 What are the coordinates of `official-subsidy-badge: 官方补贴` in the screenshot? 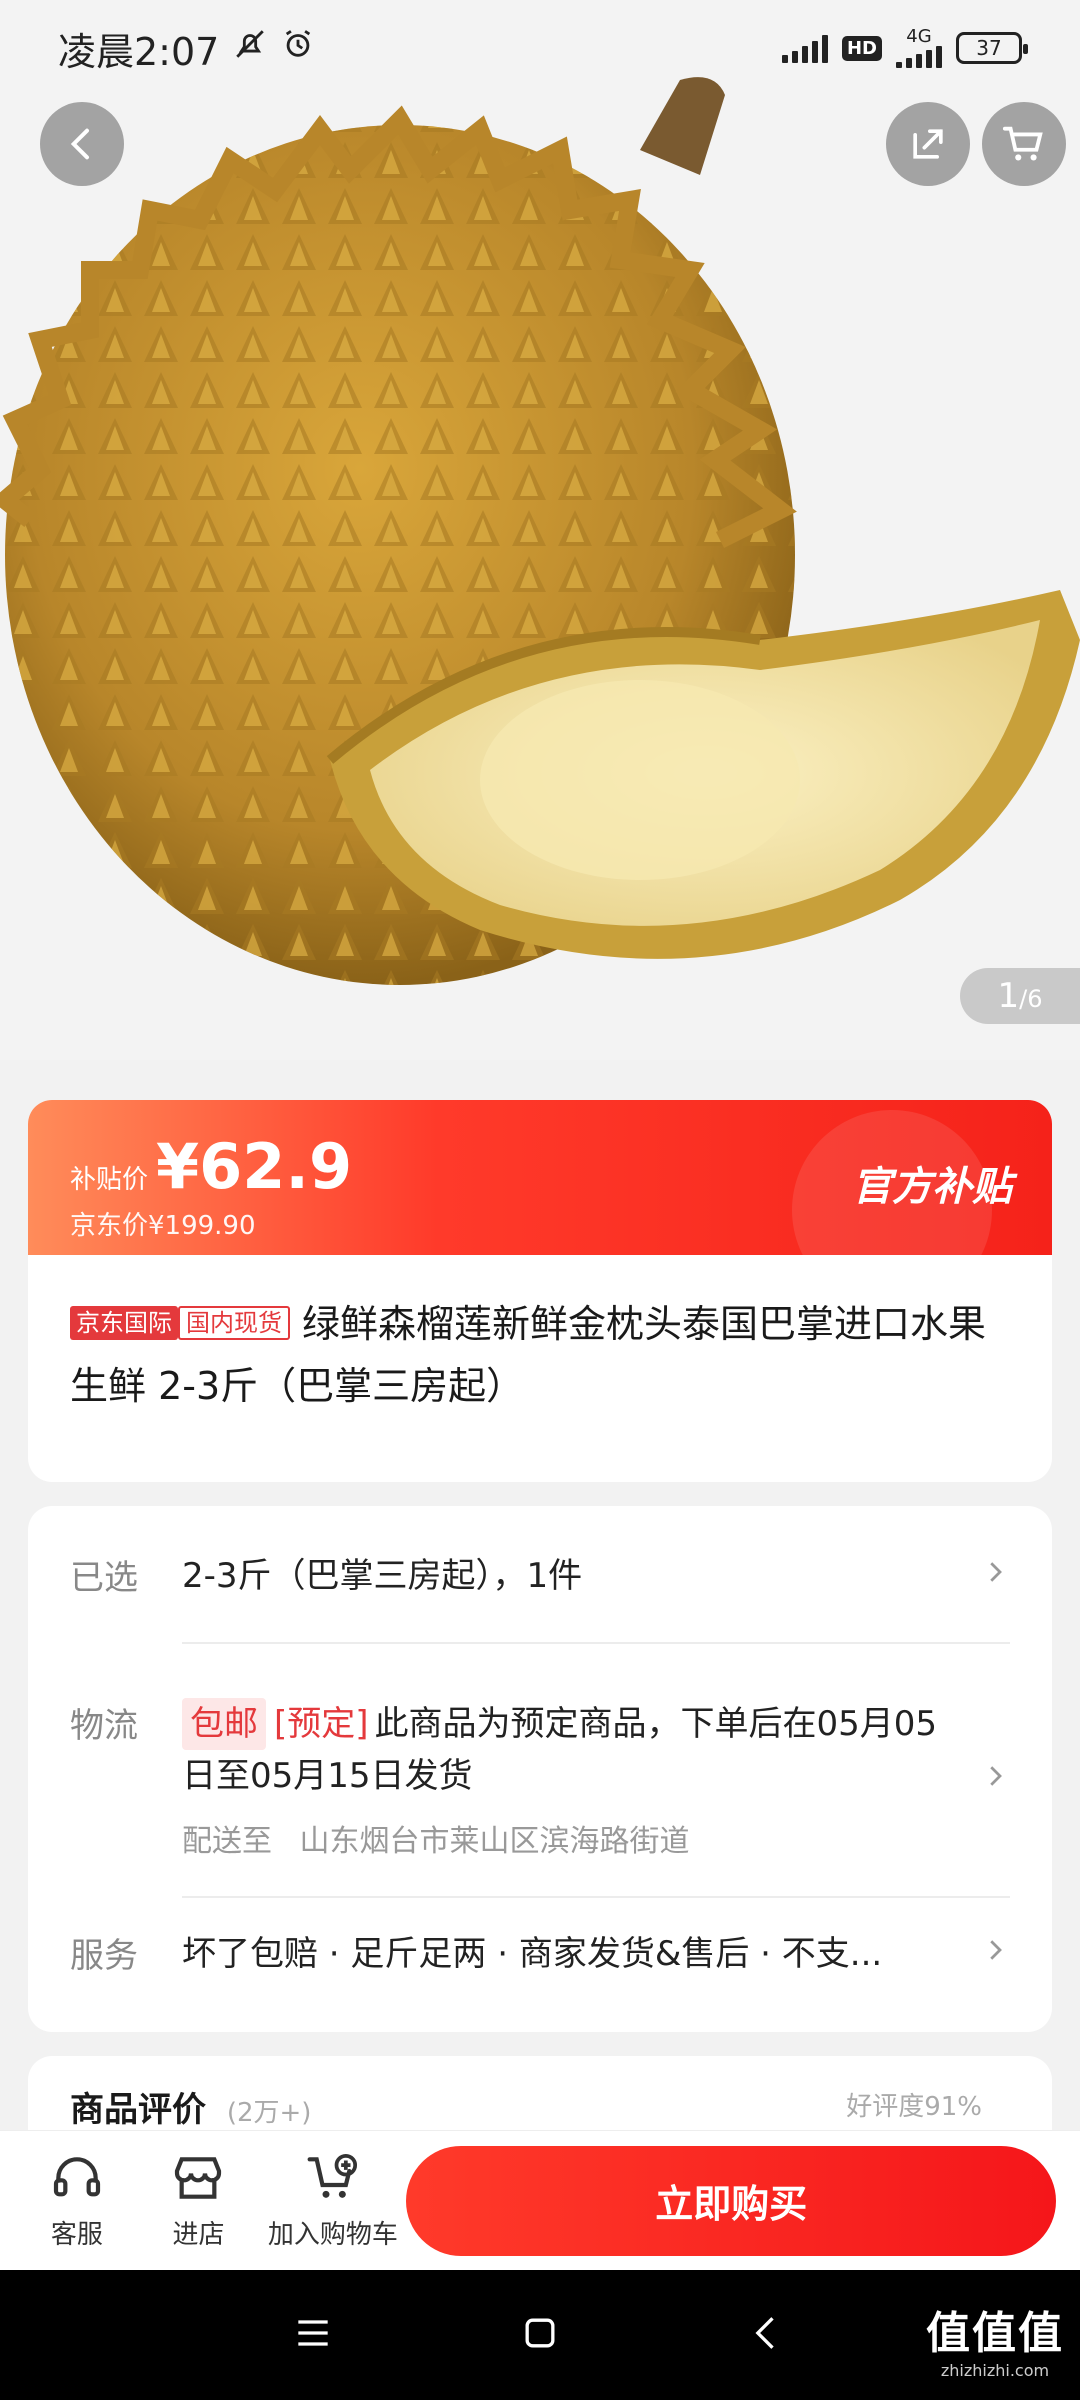 It's located at (932, 1187).